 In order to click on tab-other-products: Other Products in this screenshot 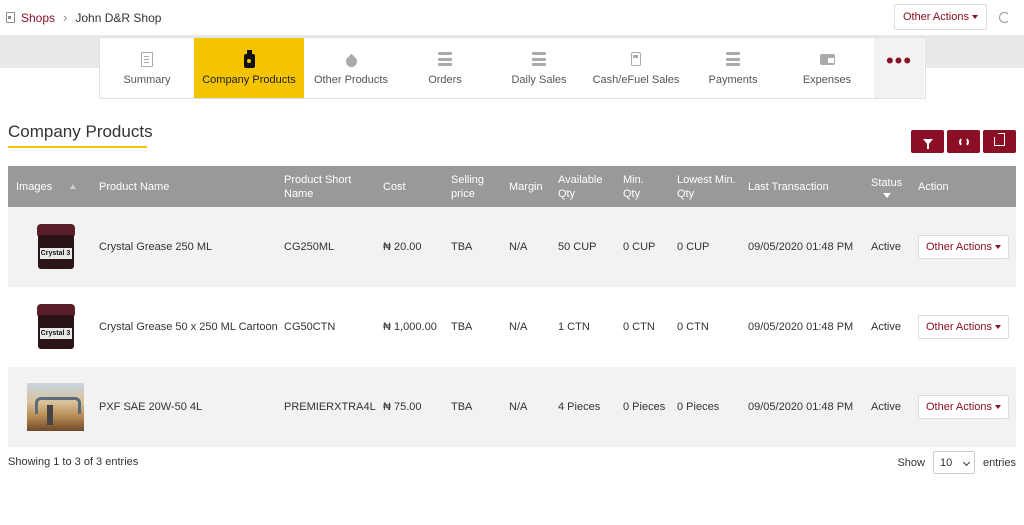, I will do `click(351, 68)`.